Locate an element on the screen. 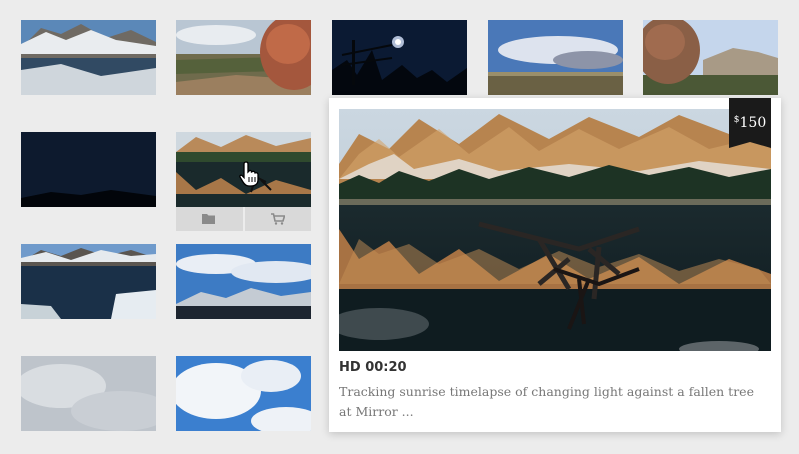 The image size is (799, 454). price-tag: $150 is located at coordinates (750, 123).